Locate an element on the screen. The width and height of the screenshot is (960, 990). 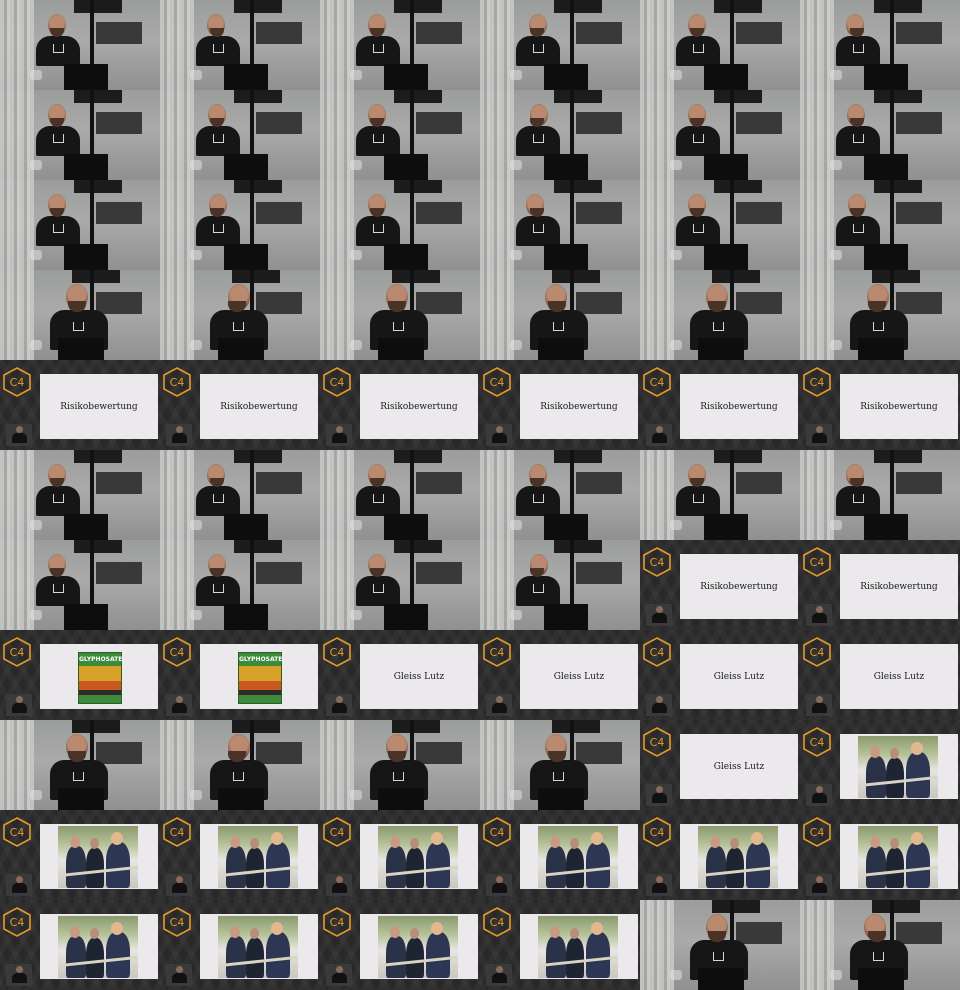
slide-frame-54: C4 is located at coordinates (880, 765).